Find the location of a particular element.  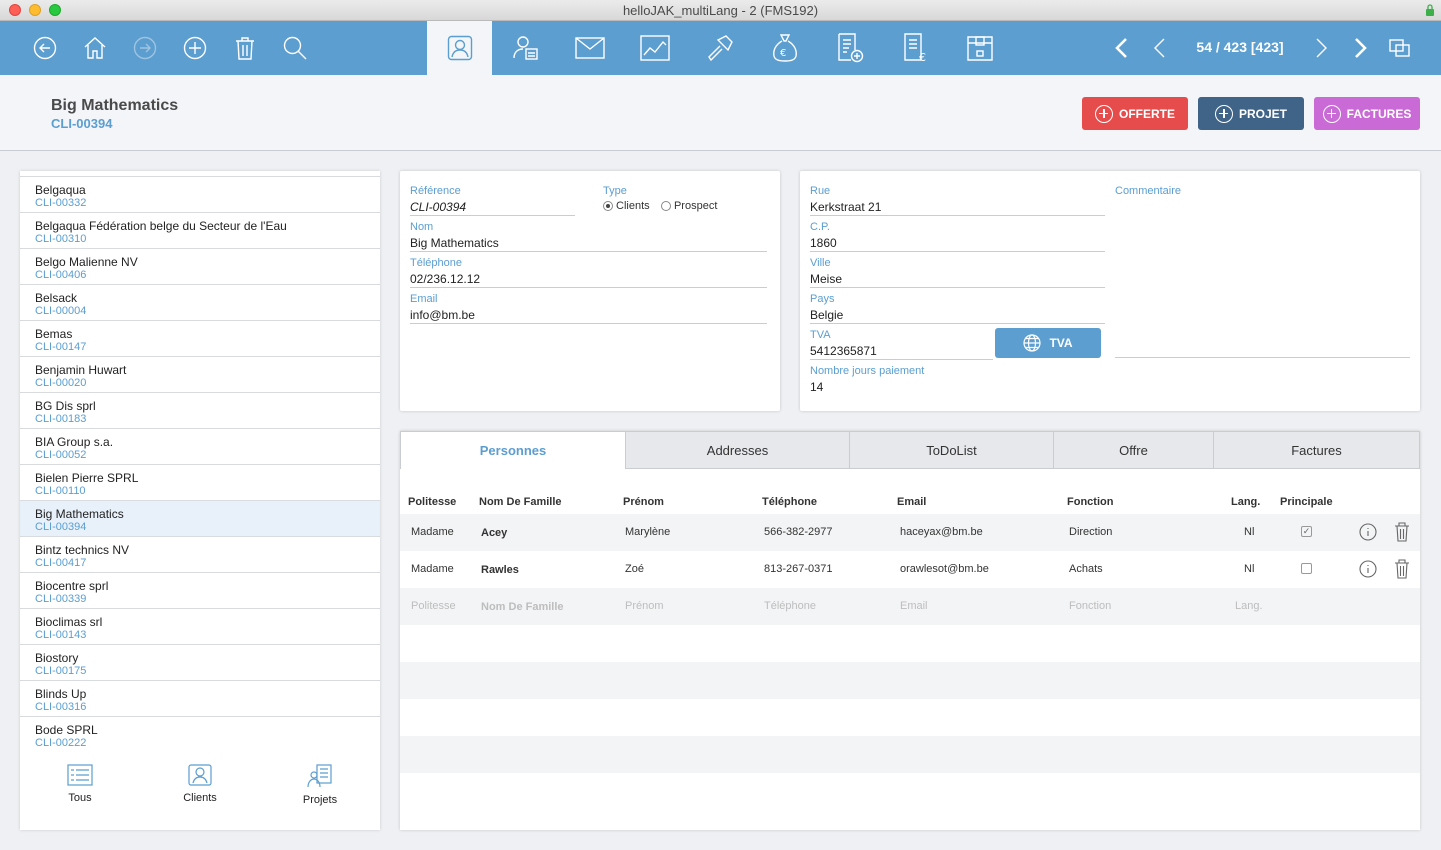

invoice-add-icon is located at coordinates (850, 48).